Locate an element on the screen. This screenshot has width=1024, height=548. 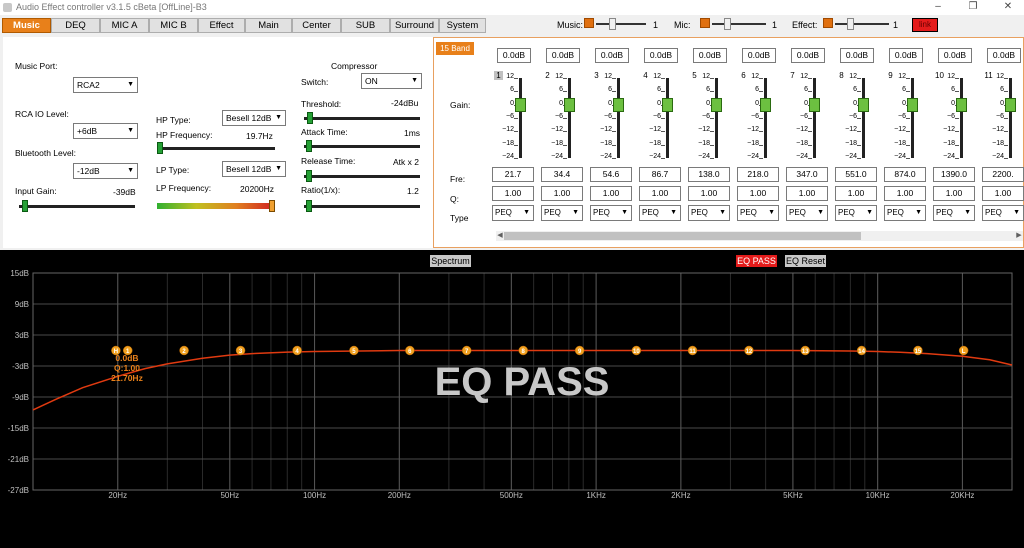
lp-frequency-slider is located at coordinates (272, 206).